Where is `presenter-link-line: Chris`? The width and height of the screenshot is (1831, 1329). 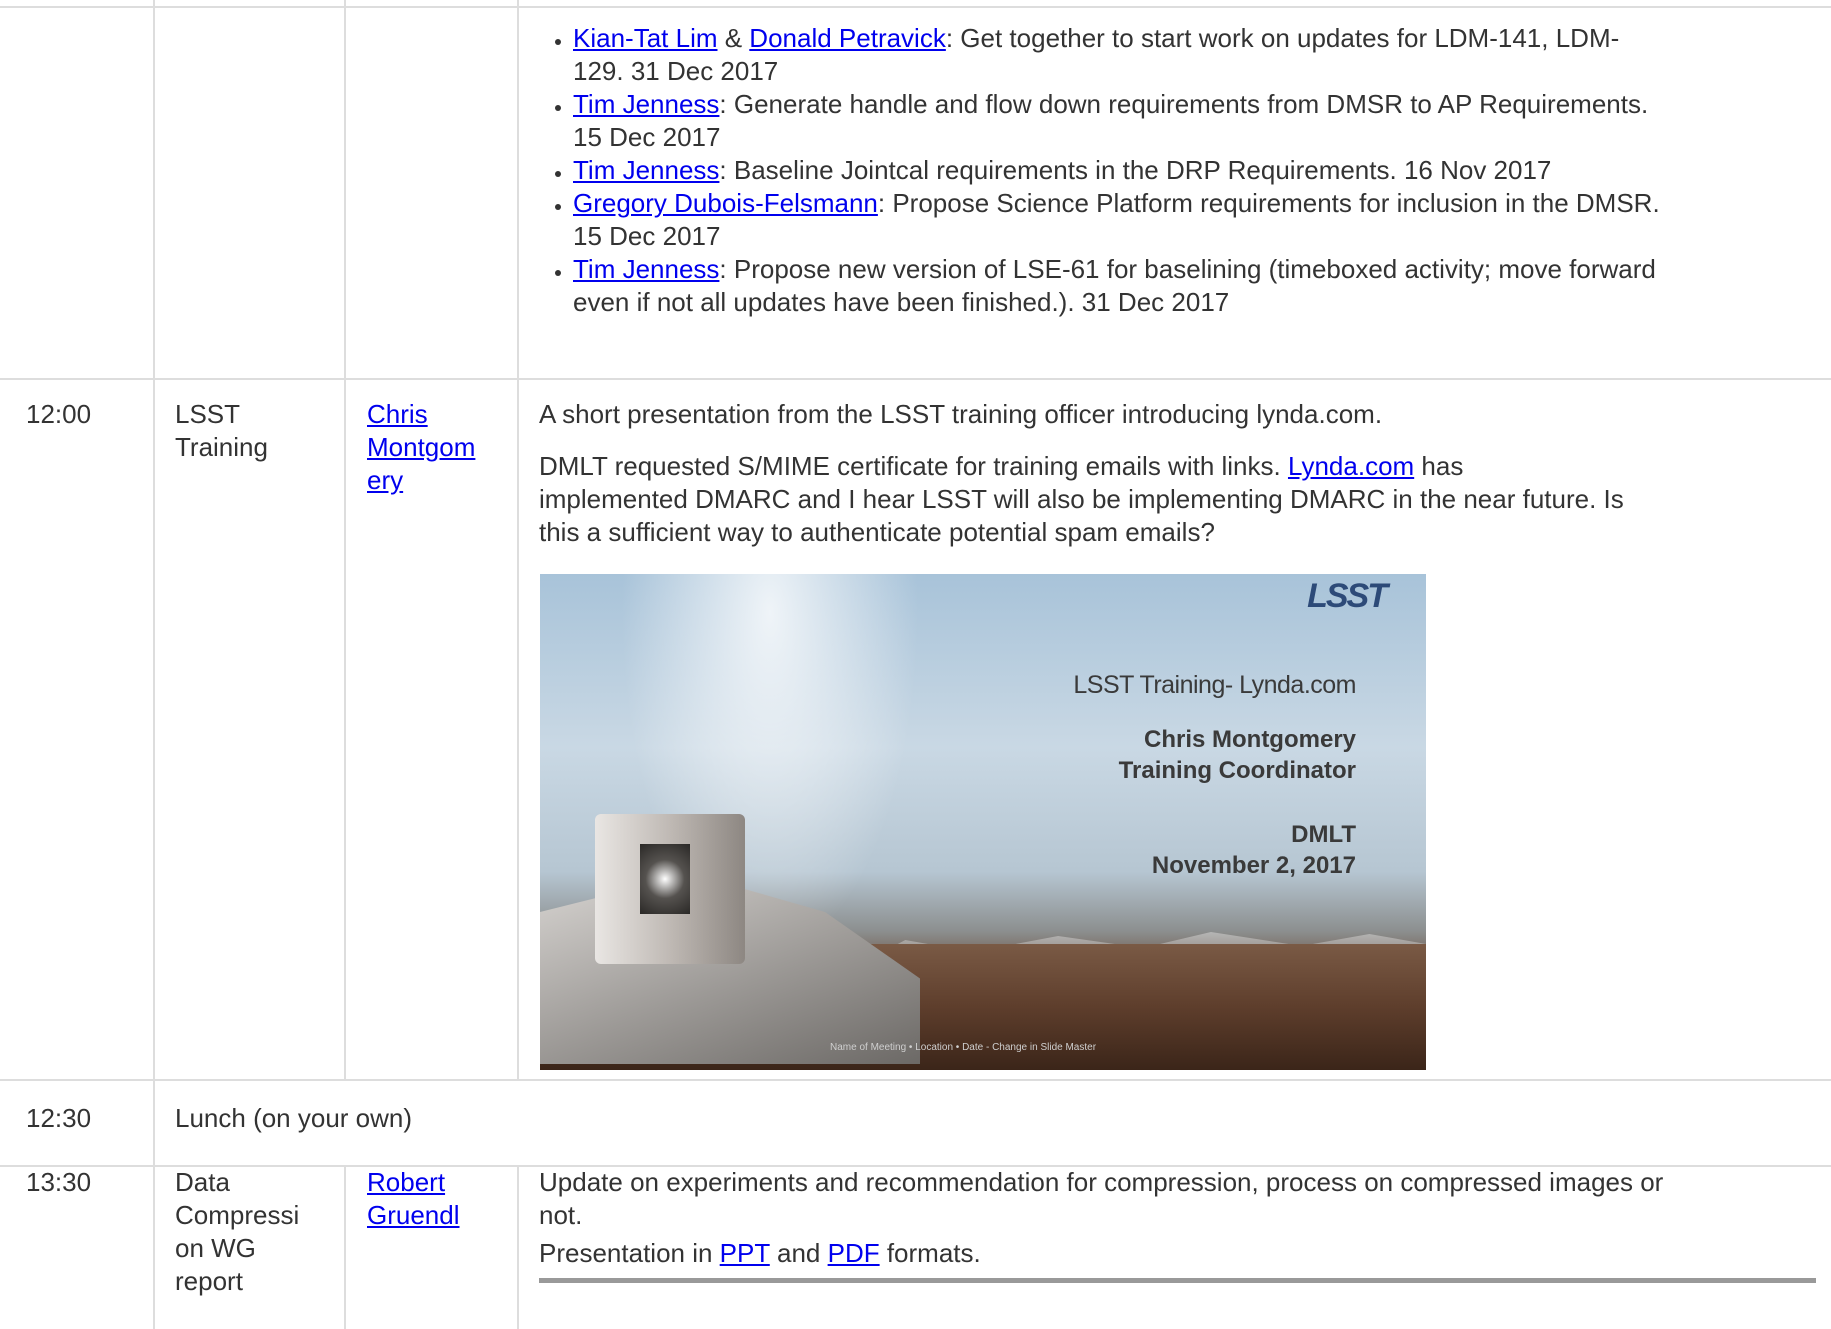 presenter-link-line: Chris is located at coordinates (397, 414).